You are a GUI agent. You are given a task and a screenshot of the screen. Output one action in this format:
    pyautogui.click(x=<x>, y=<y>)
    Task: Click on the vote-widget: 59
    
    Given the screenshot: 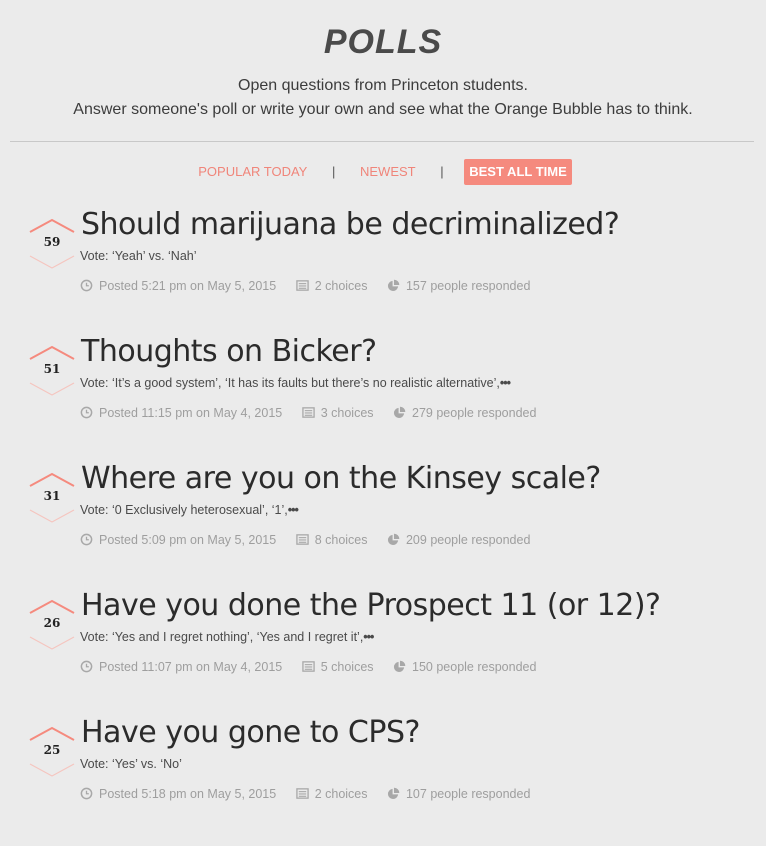 What is the action you would take?
    pyautogui.click(x=52, y=244)
    